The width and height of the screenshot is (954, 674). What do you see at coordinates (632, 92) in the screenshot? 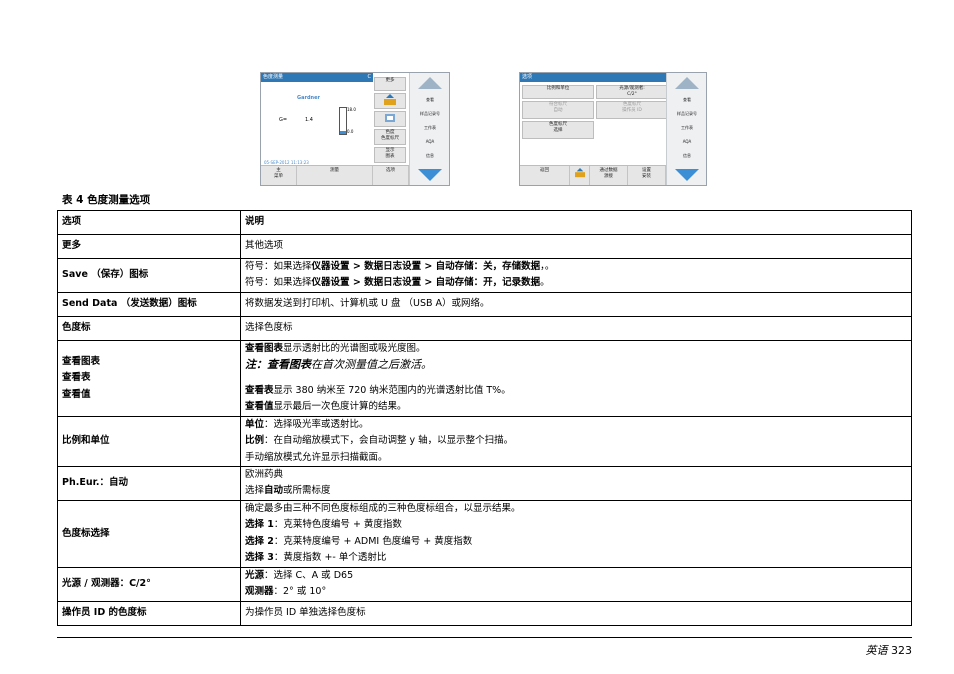
I see `illuminant-button: 光源/观测者: C/2°` at bounding box center [632, 92].